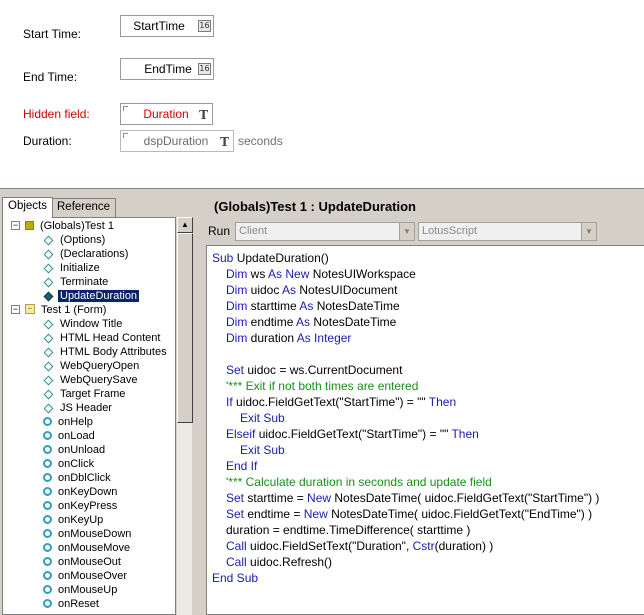 This screenshot has height=615, width=644. I want to click on tree-item: onKeyUp, so click(74, 520).